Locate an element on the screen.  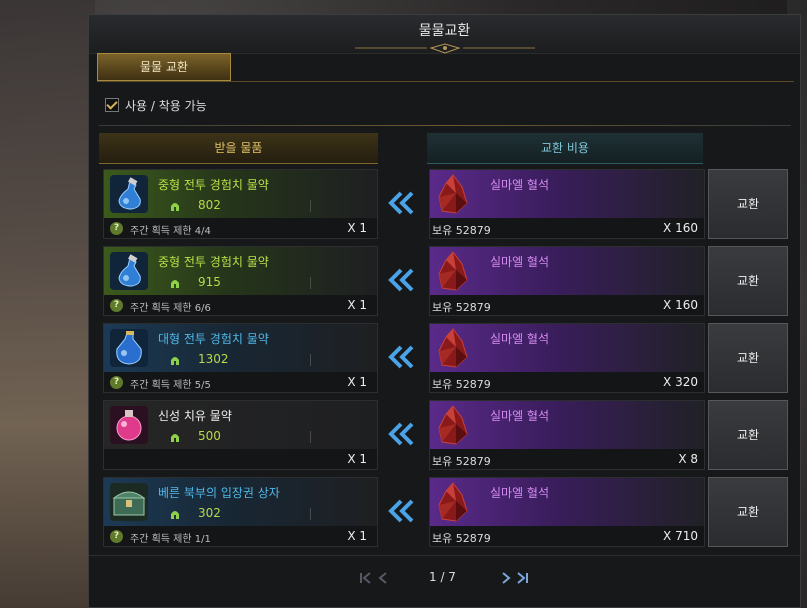
item-points: 1302 is located at coordinates (213, 359).